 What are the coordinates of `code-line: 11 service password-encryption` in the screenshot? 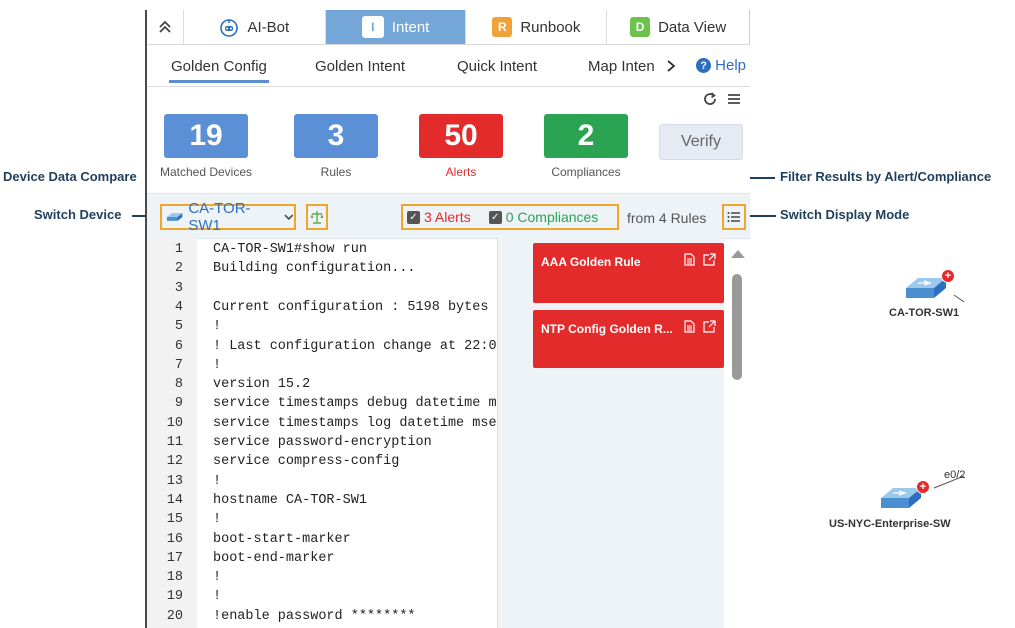 It's located at (322, 444).